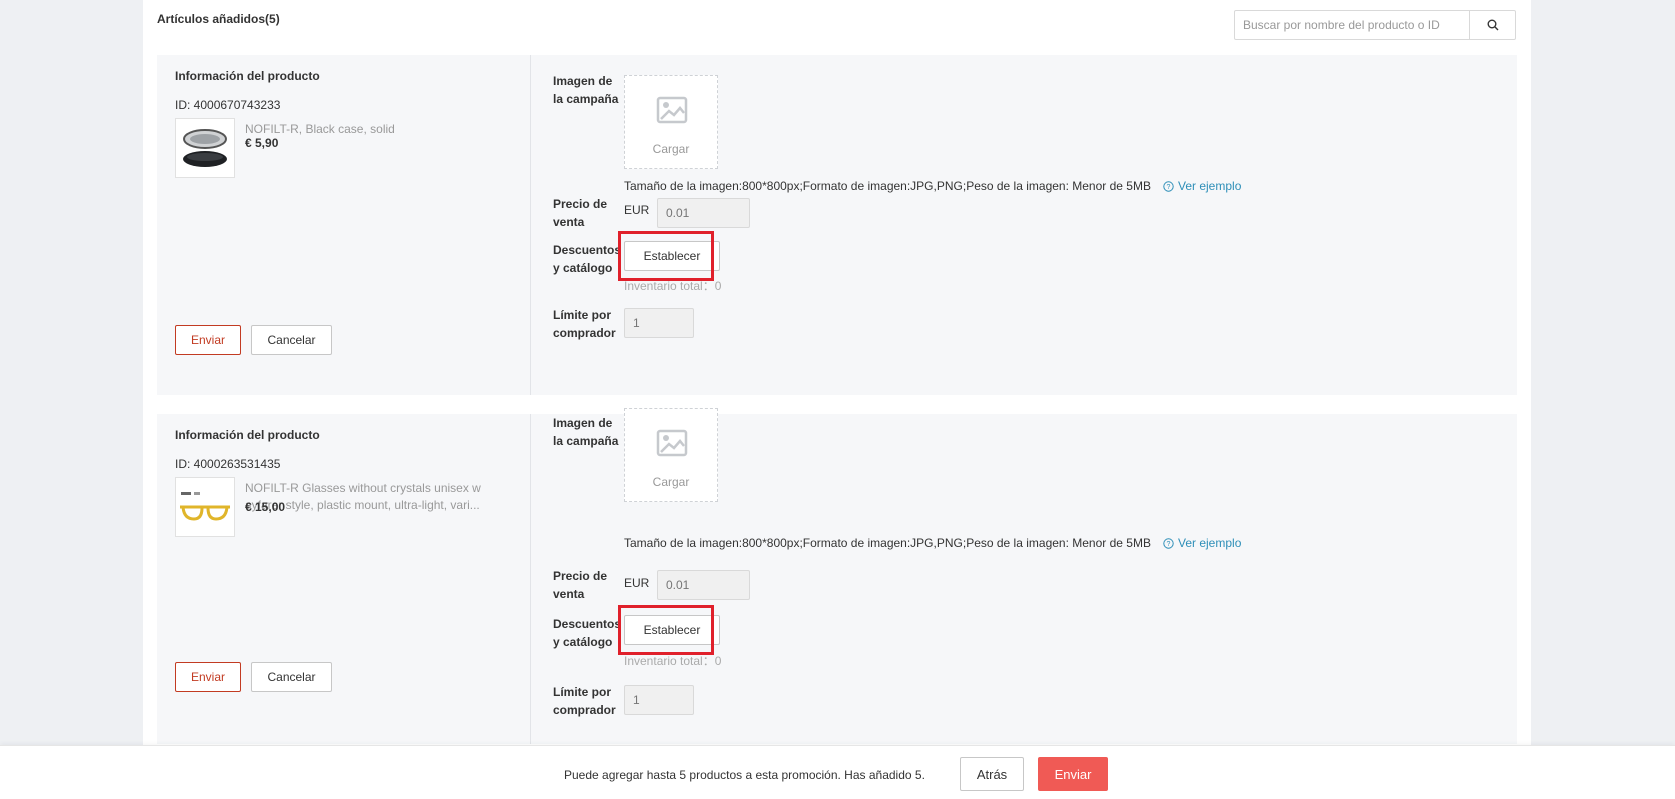  I want to click on glasses-icon, so click(205, 506).